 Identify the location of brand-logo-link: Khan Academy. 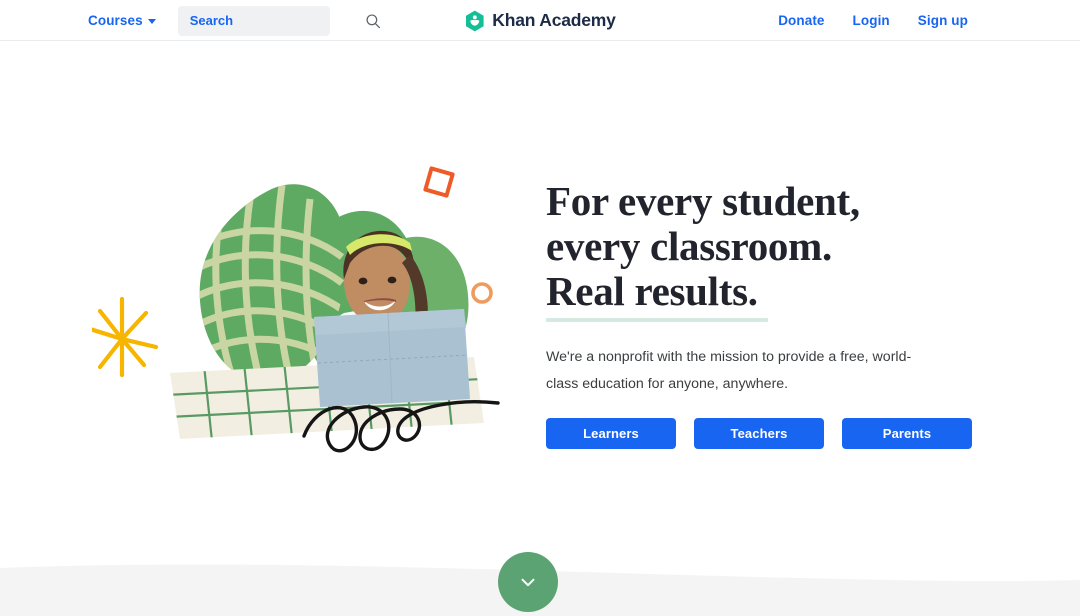
(540, 20).